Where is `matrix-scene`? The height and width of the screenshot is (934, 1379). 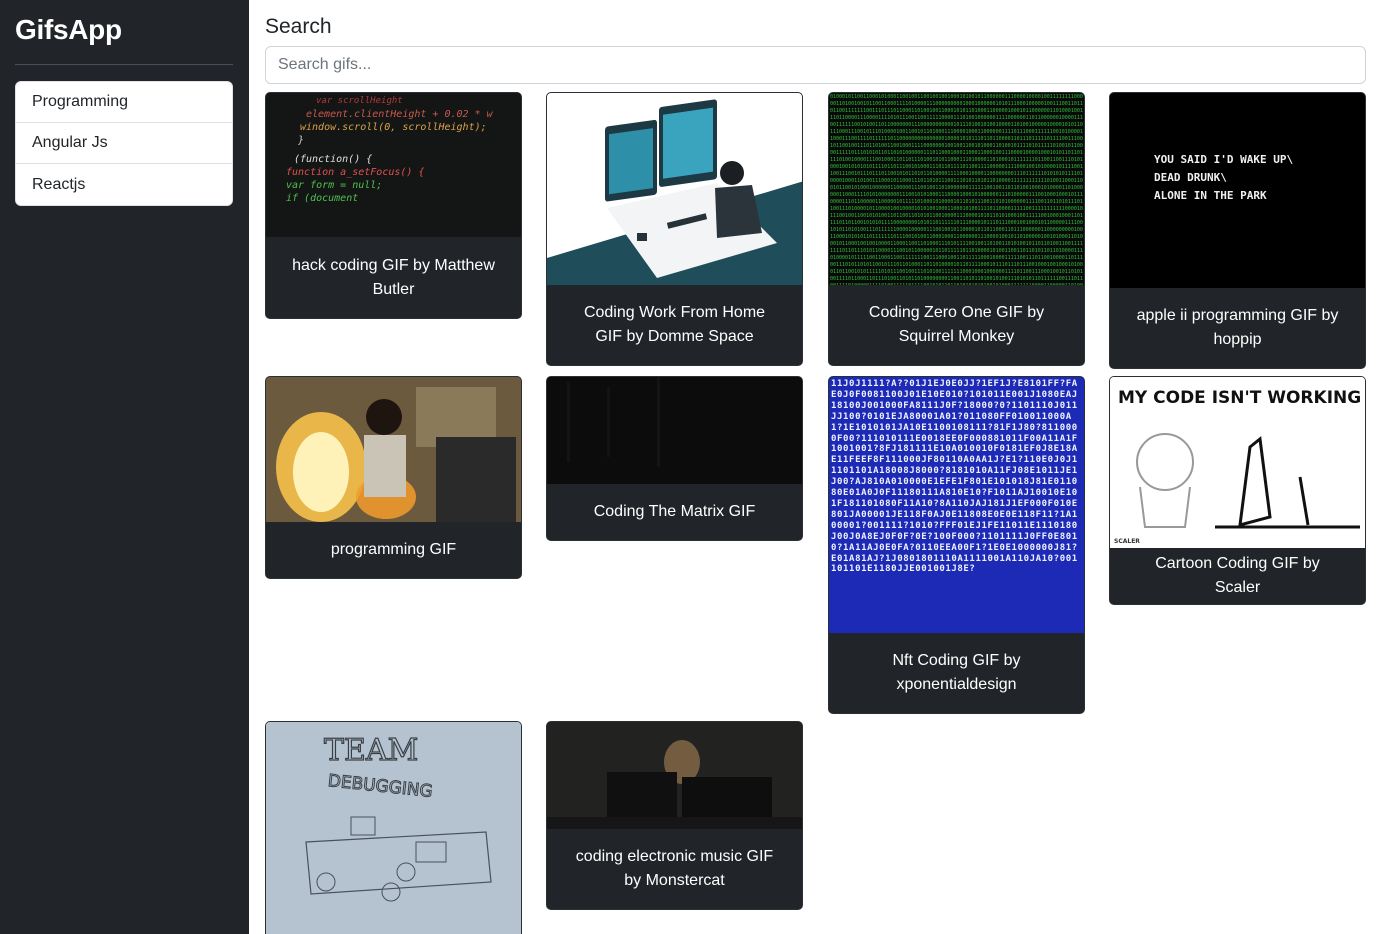 matrix-scene is located at coordinates (674, 430).